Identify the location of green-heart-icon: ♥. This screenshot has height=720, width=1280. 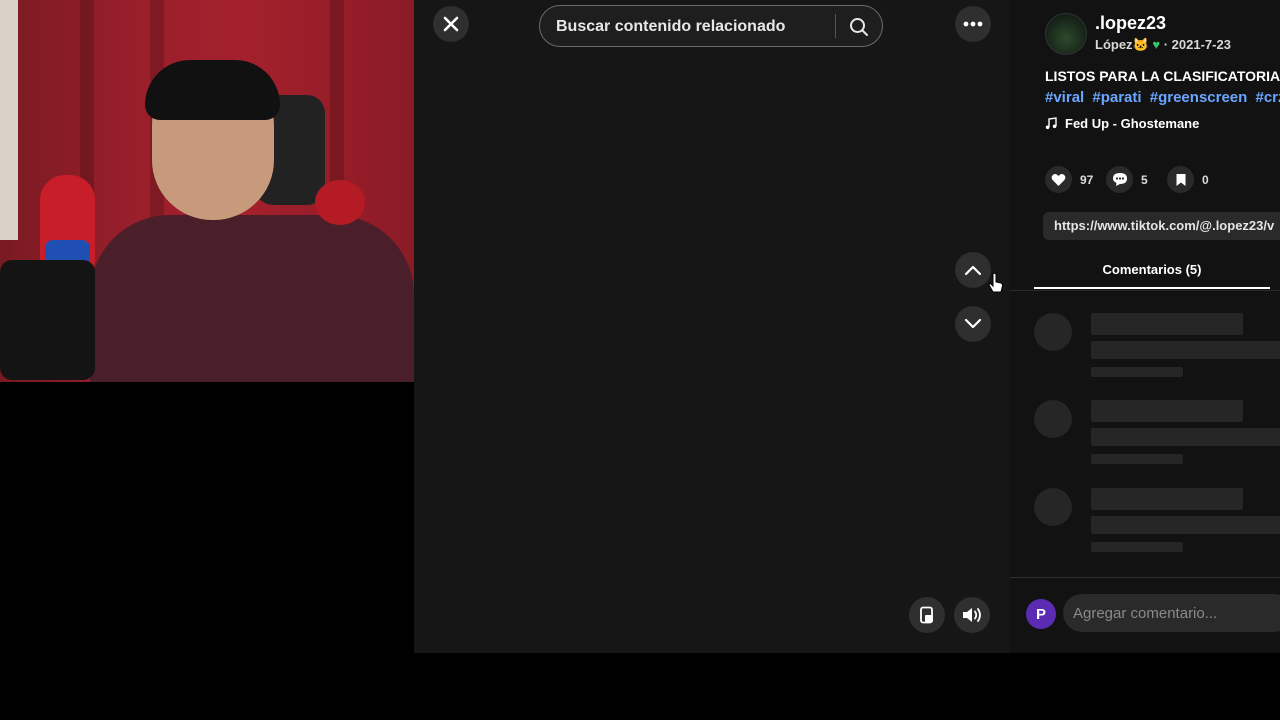
(1156, 44).